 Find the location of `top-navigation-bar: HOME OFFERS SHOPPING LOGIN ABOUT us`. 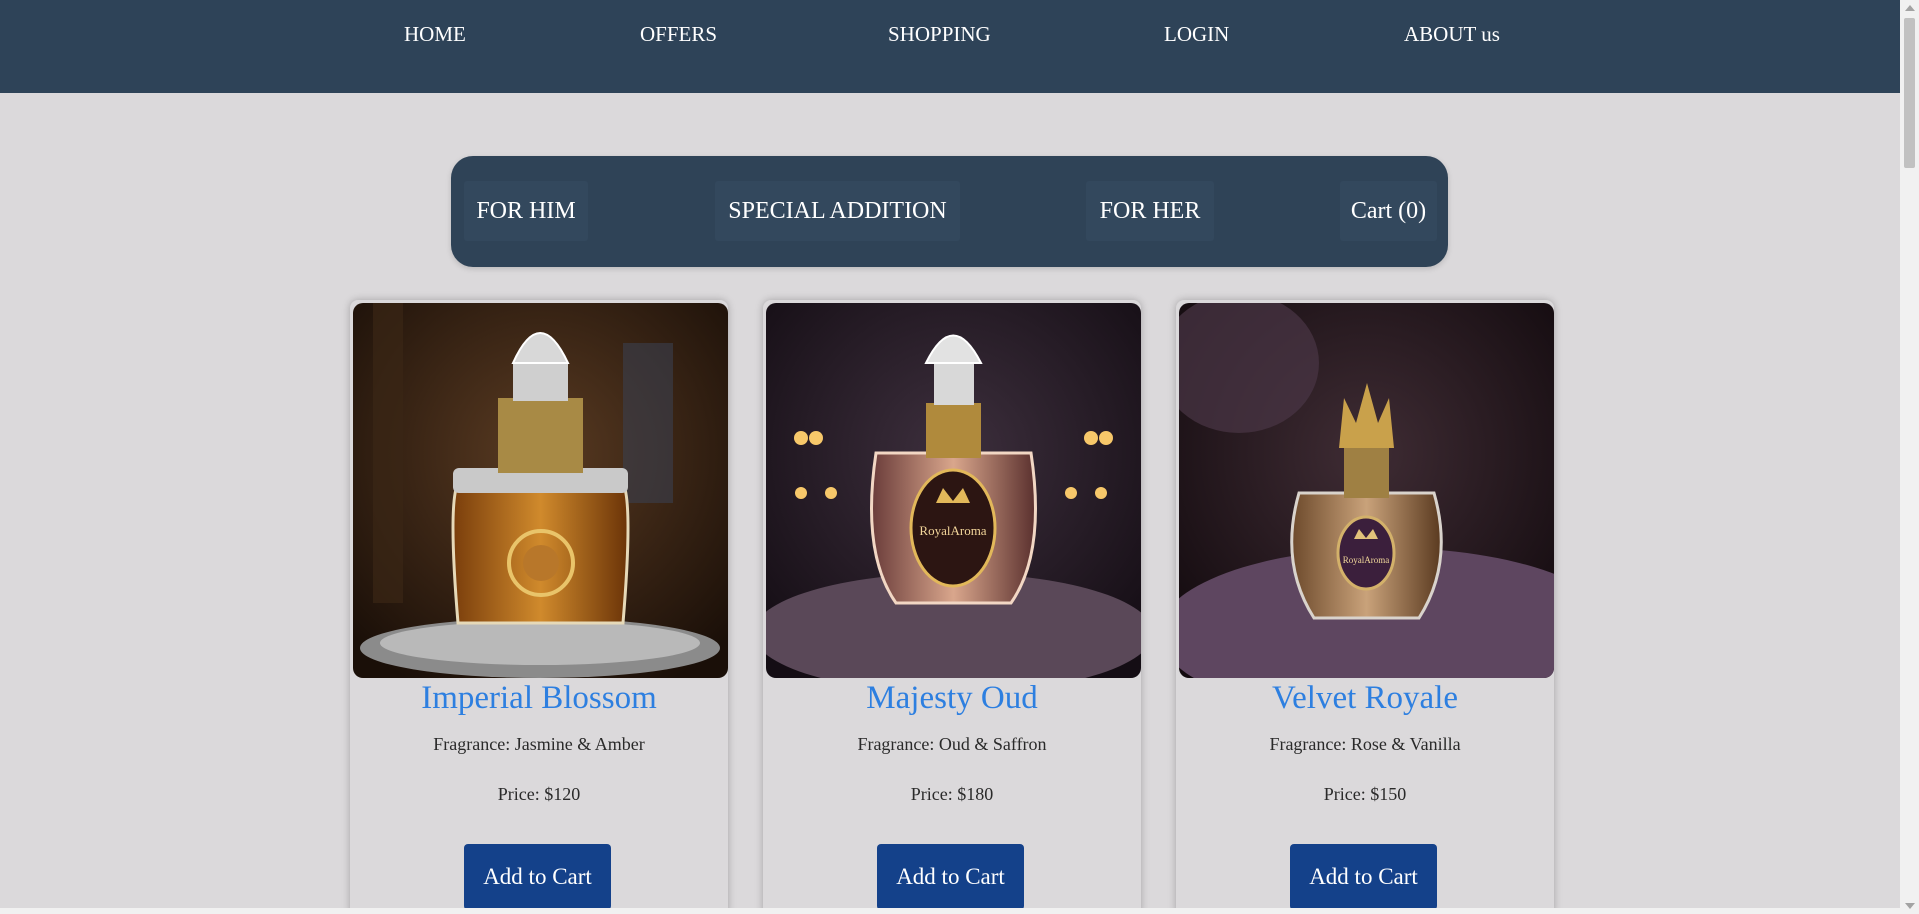

top-navigation-bar: HOME OFFERS SHOPPING LOGIN ABOUT us is located at coordinates (950, 46).